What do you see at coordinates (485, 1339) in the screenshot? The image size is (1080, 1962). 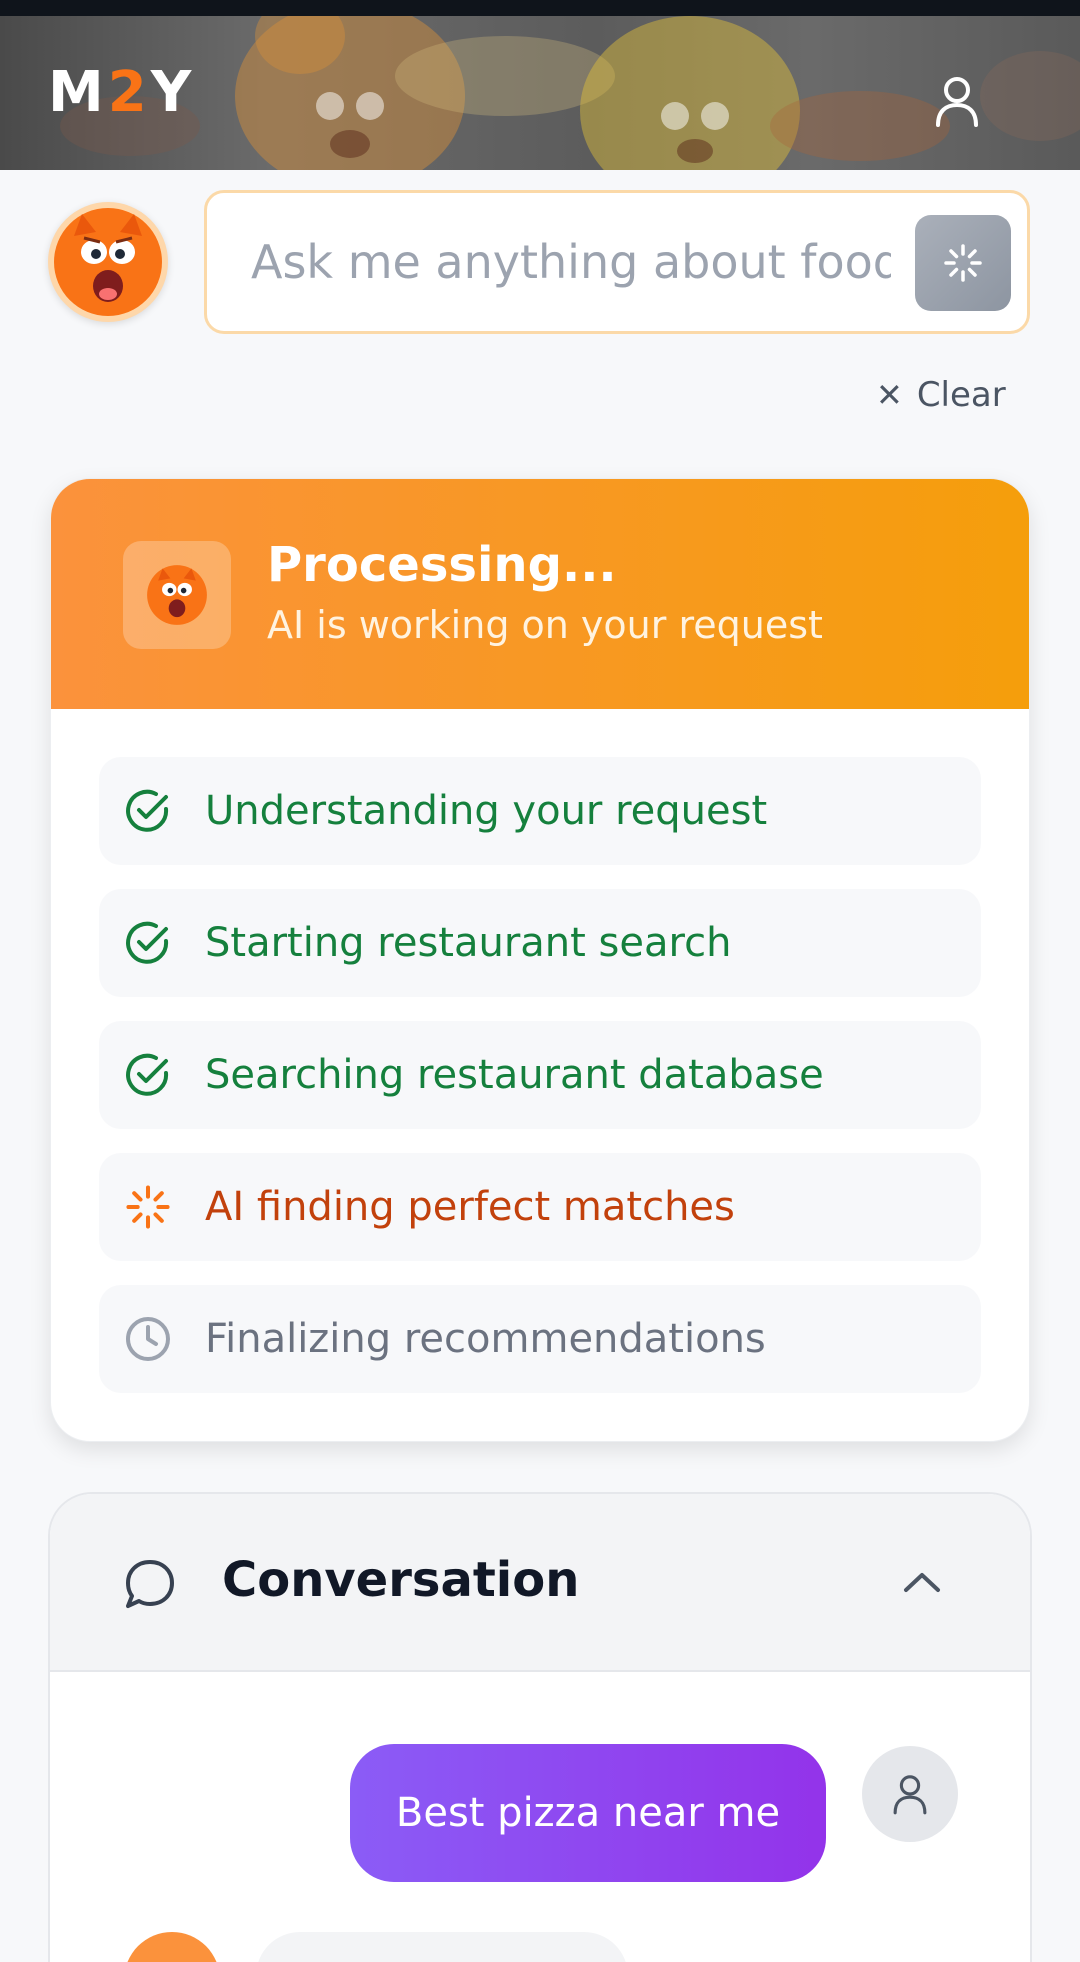 I see `step-label: Finalizing recommendations` at bounding box center [485, 1339].